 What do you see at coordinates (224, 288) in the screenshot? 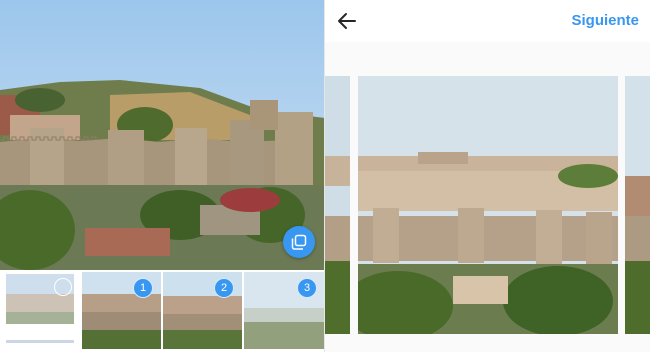
I see `order-badge: 2` at bounding box center [224, 288].